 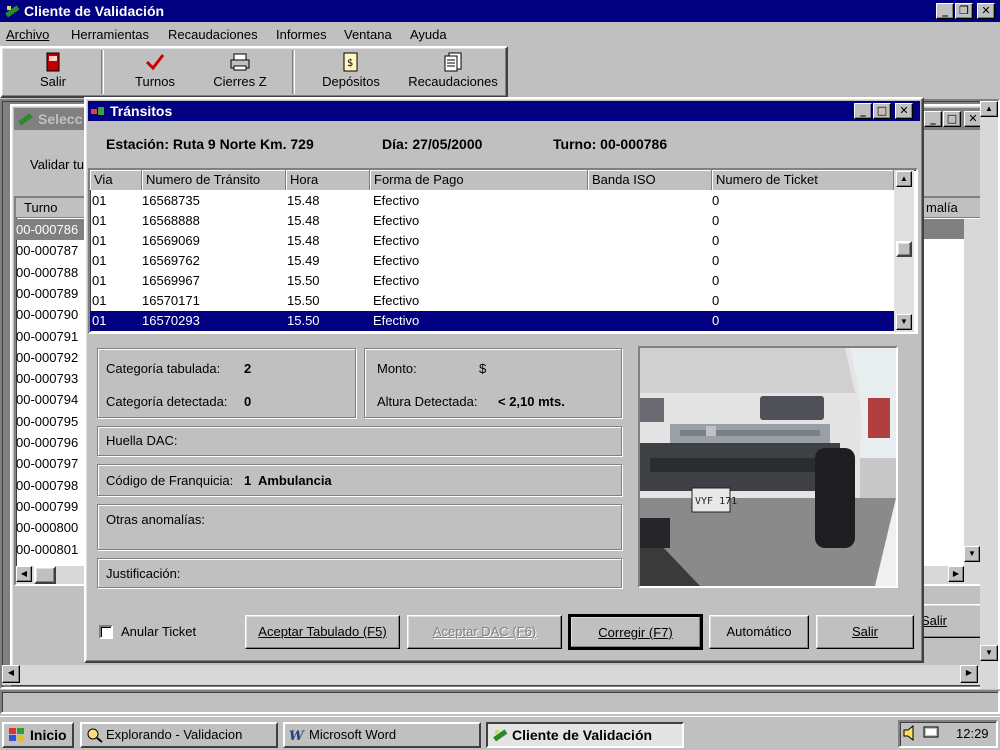 What do you see at coordinates (171, 300) in the screenshot?
I see `transit-cell-numero: 16570171` at bounding box center [171, 300].